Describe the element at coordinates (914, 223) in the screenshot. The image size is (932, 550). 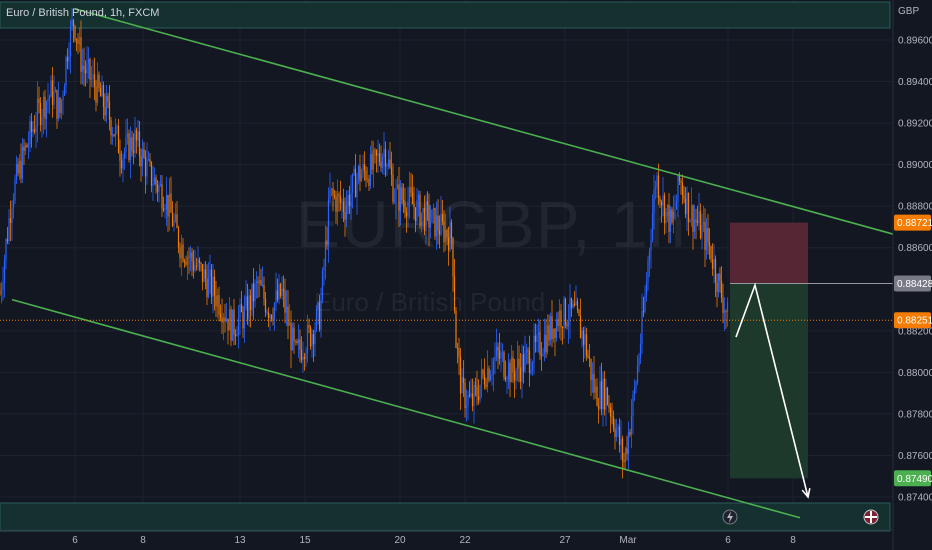
I see `price-label-text: 0.88721` at that location.